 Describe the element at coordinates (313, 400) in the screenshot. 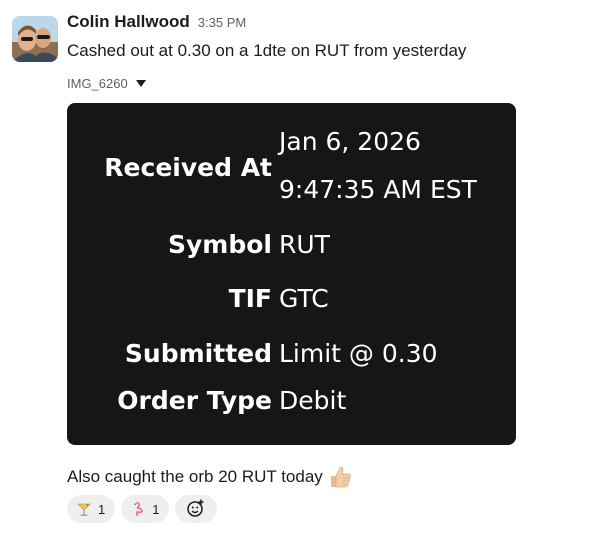

I see `order-type-value: Debit` at that location.